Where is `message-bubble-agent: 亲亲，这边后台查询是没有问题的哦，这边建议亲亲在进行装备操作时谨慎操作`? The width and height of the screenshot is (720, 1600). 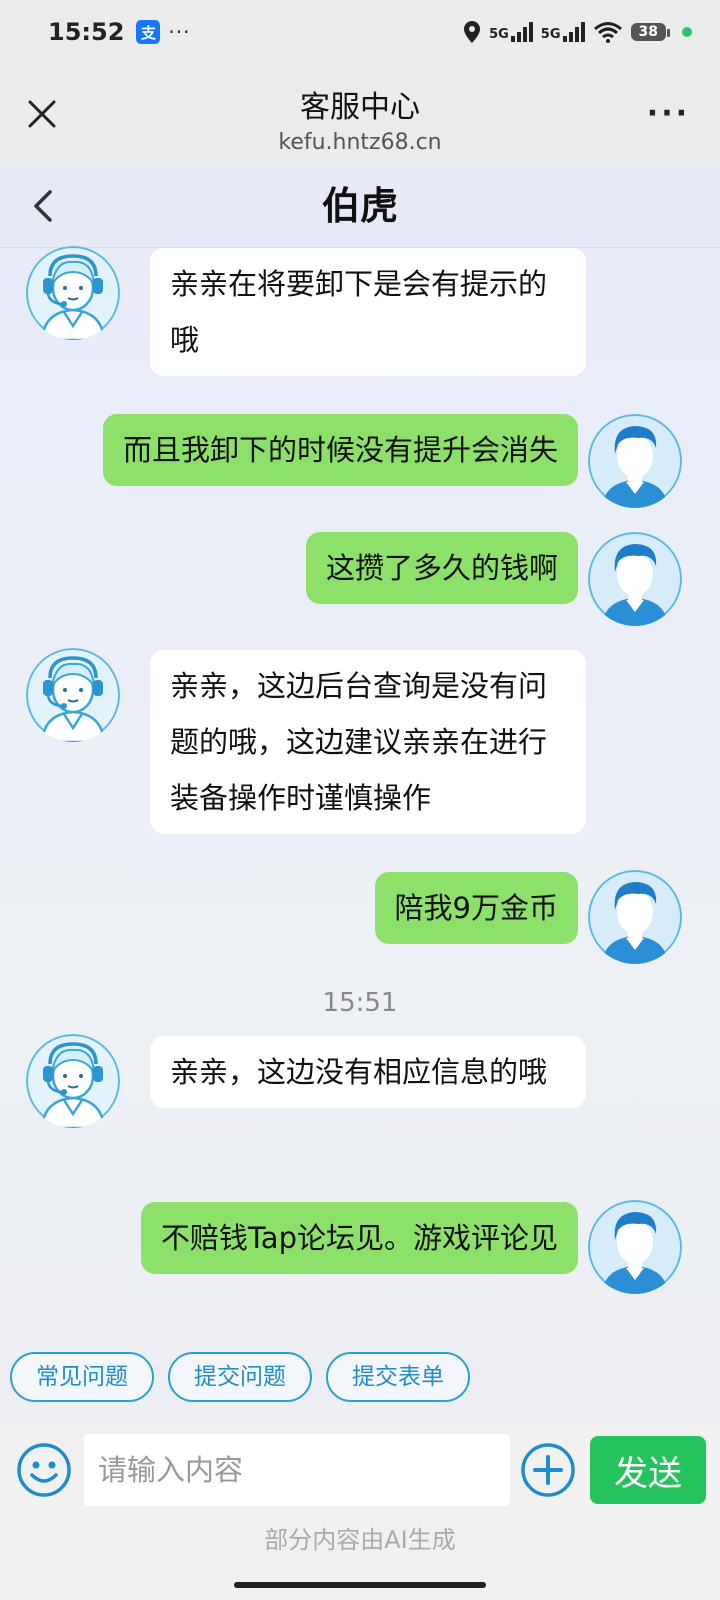
message-bubble-agent: 亲亲，这边后台查询是没有问题的哦，这边建议亲亲在进行装备操作时谨慎操作 is located at coordinates (368, 742).